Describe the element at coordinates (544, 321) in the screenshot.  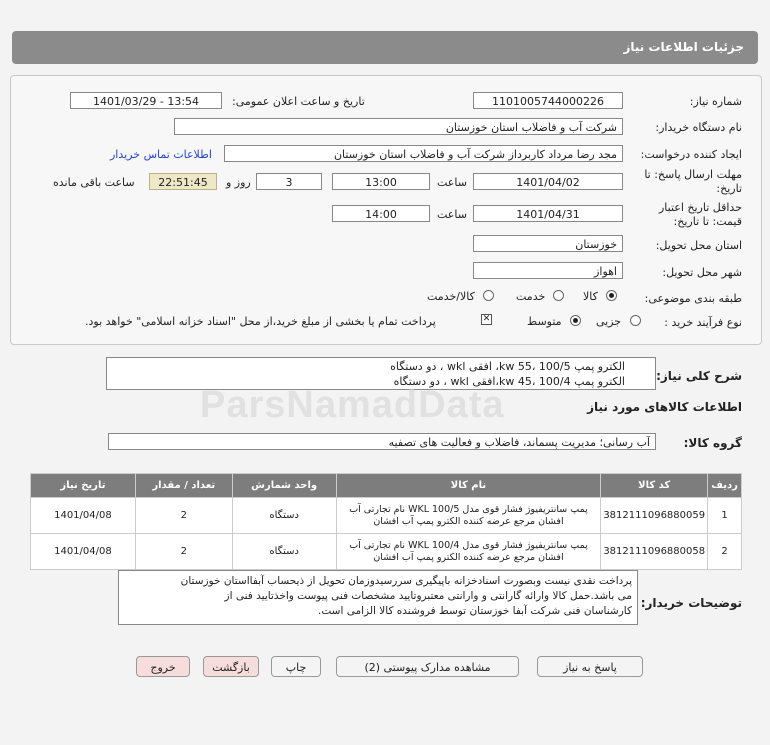
I see `process-medium-label: متوسط` at that location.